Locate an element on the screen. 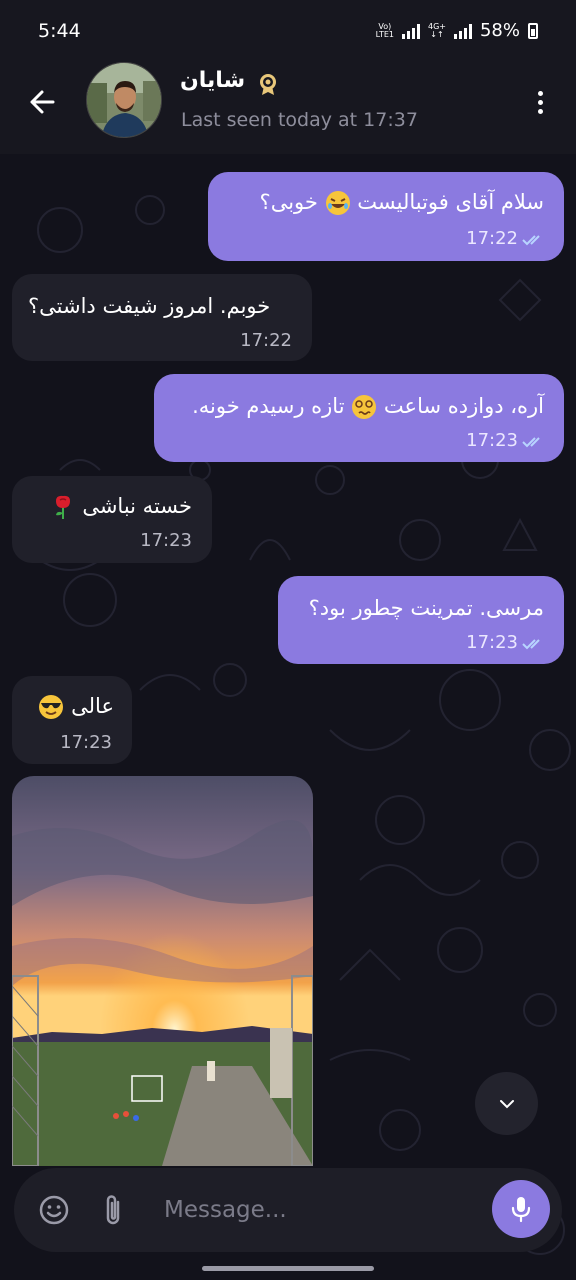 This screenshot has height=1280, width=576. scroll-to-bottom-button is located at coordinates (506, 1103).